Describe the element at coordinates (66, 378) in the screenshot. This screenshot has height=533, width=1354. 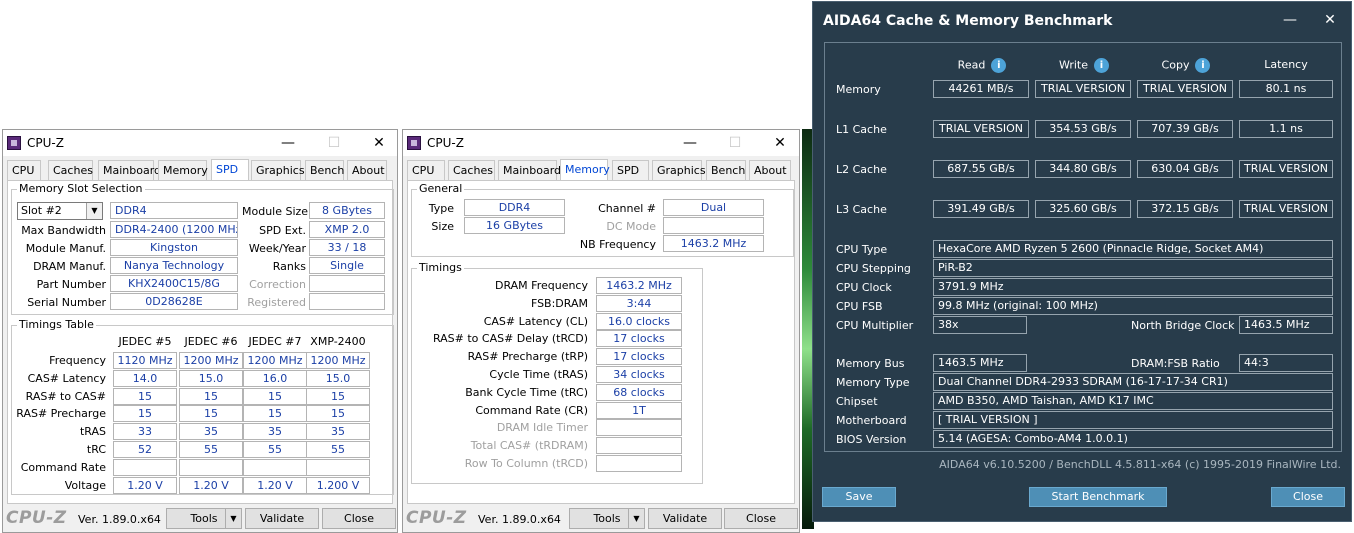
I see `timings-row-label: CAS# Latency` at that location.